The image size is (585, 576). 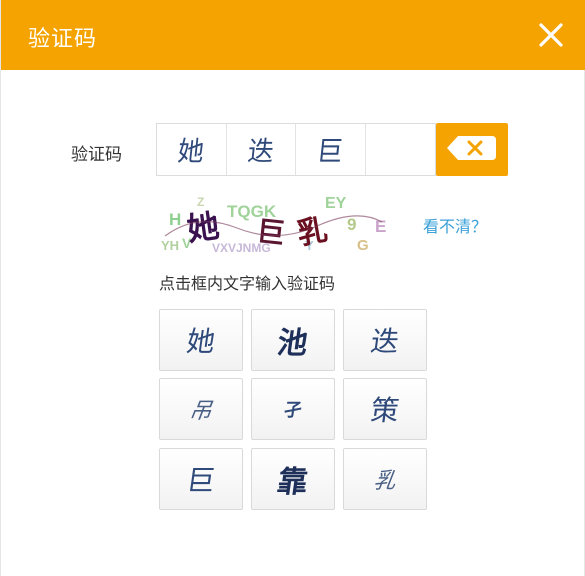 I want to click on char-choice-glyph: 策, so click(x=385, y=410).